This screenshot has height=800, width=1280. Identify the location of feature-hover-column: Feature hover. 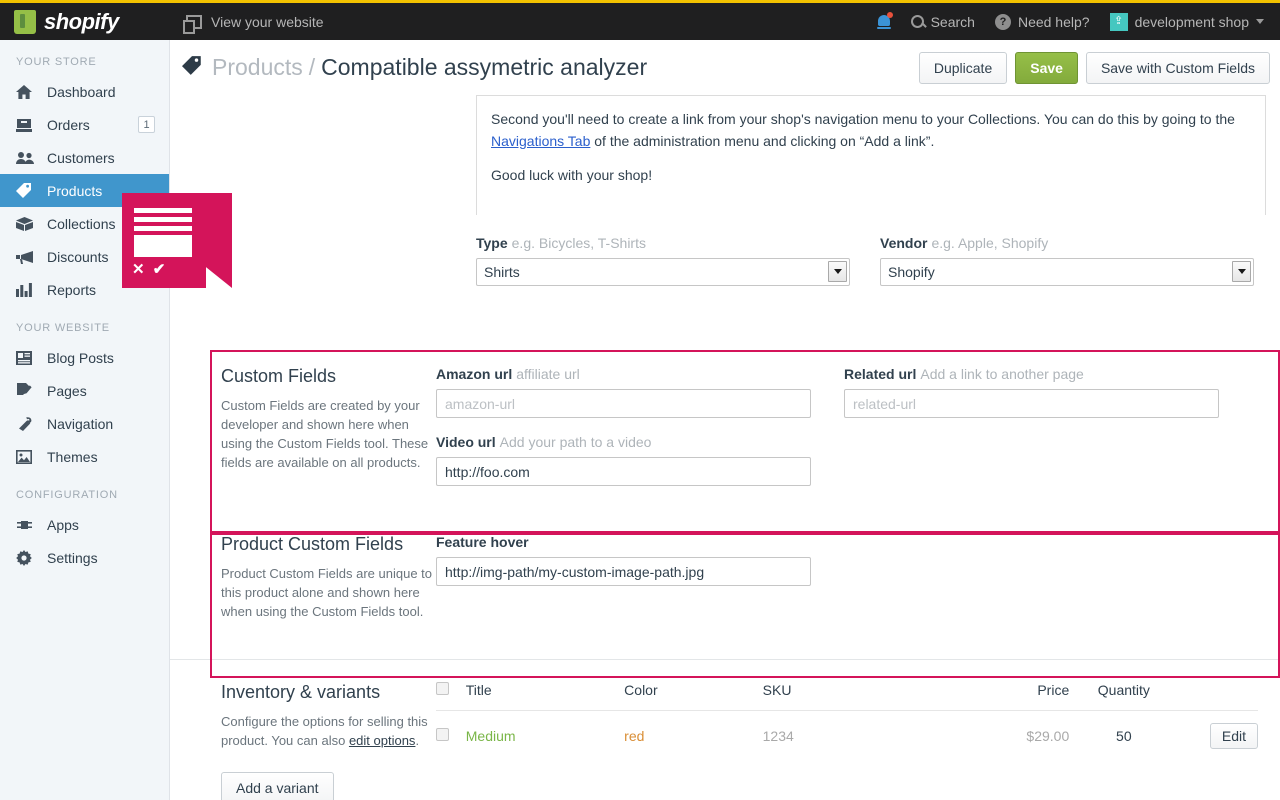
(624, 577).